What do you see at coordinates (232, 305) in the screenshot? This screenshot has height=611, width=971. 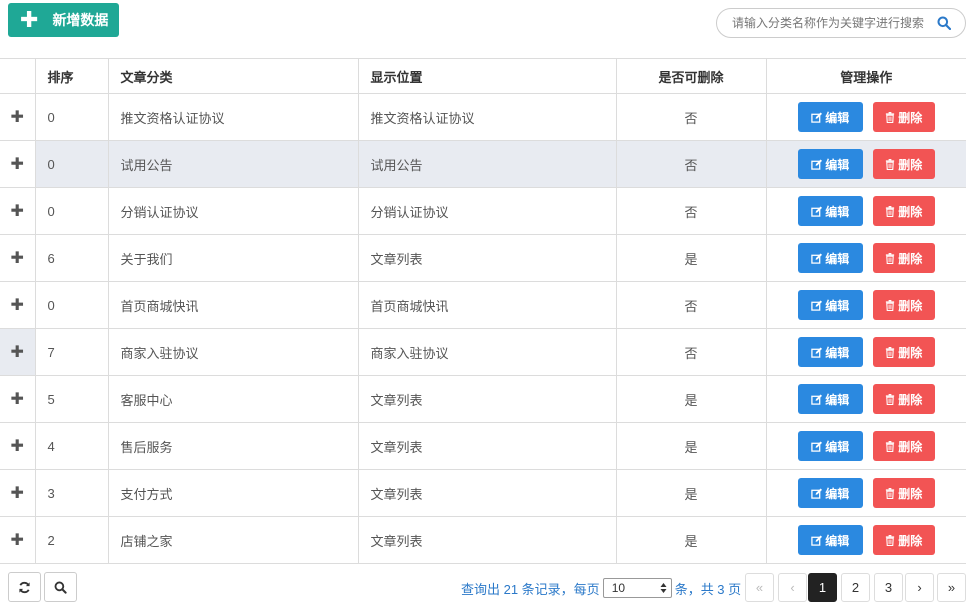 I see `category-cell: 首页商城快讯` at bounding box center [232, 305].